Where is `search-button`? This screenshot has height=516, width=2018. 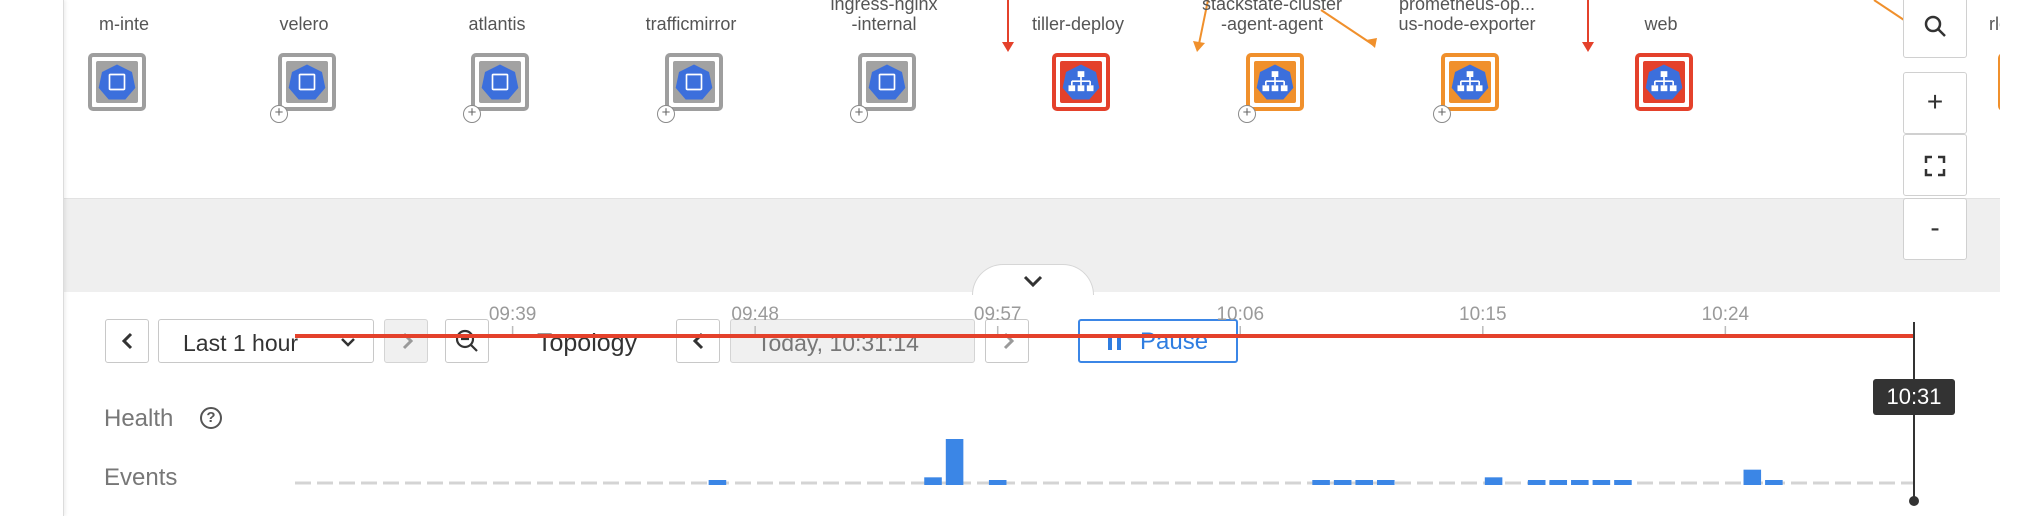 search-button is located at coordinates (1935, 29).